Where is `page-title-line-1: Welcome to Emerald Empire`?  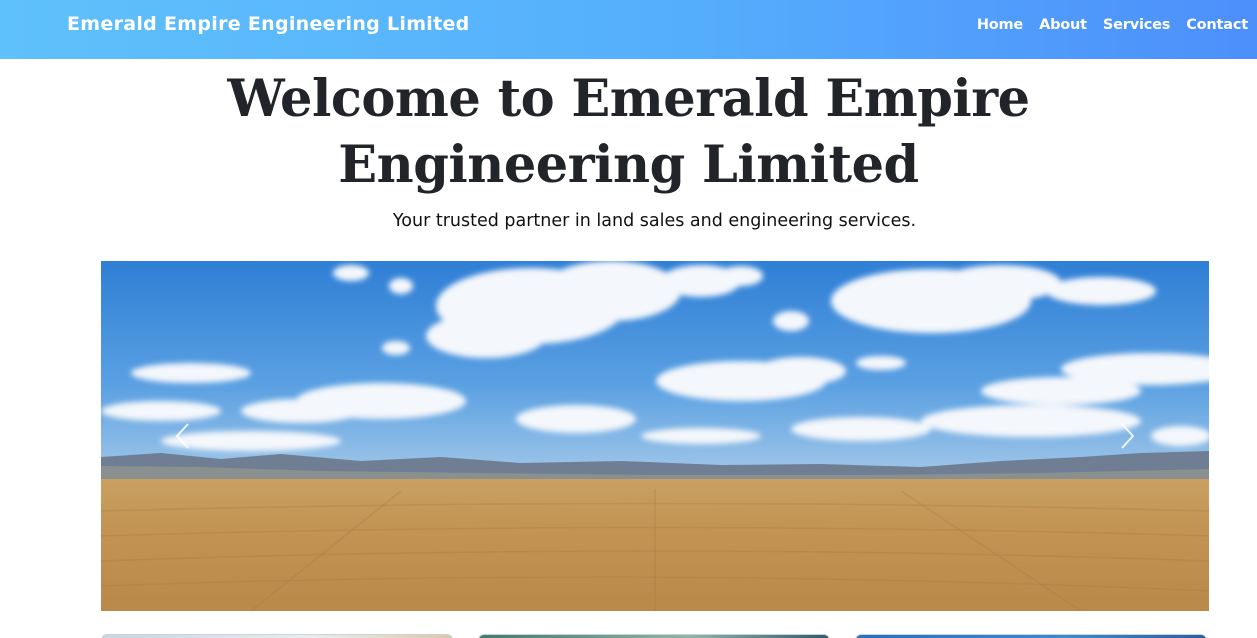
page-title-line-1: Welcome to Emerald Empire is located at coordinates (628, 99).